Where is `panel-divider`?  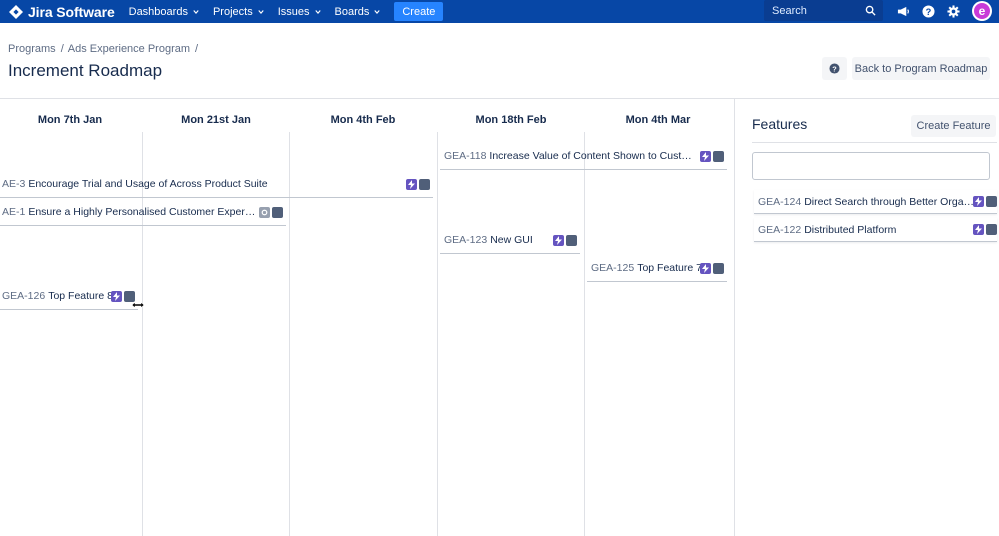
panel-divider is located at coordinates (734, 317).